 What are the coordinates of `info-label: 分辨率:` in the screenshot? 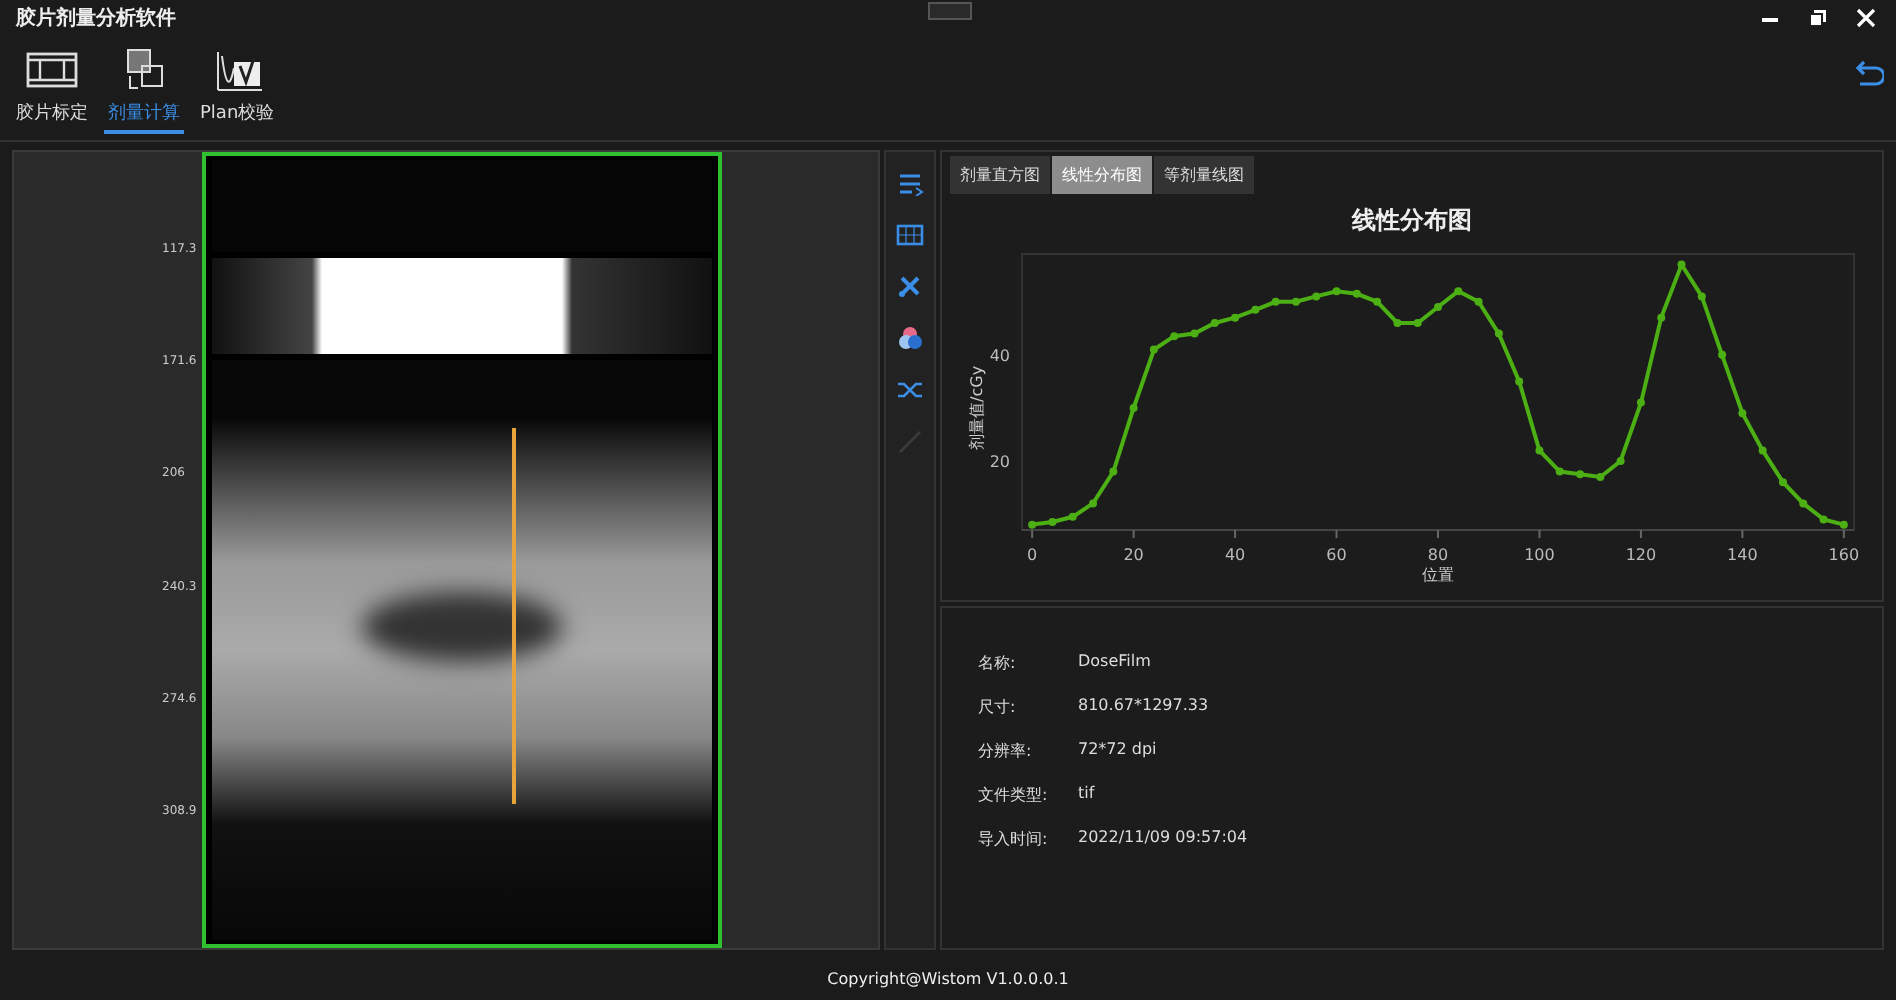 It's located at (1006, 751).